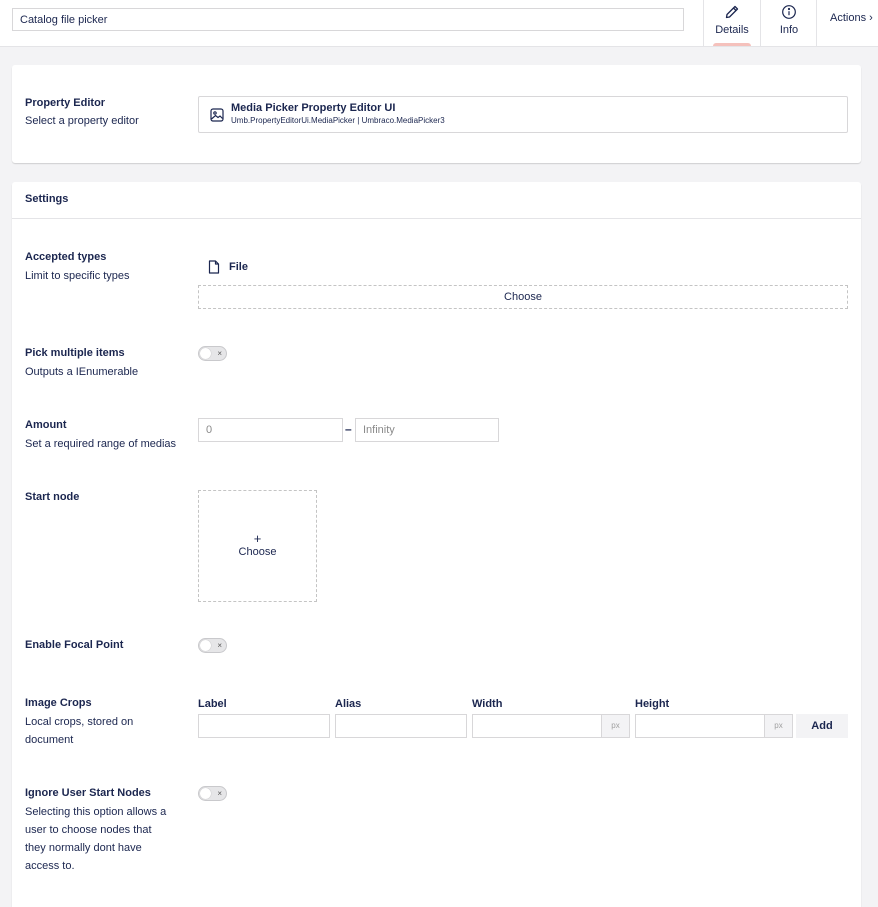 The width and height of the screenshot is (878, 907). I want to click on pick-multiple-toggle: ×, so click(212, 353).